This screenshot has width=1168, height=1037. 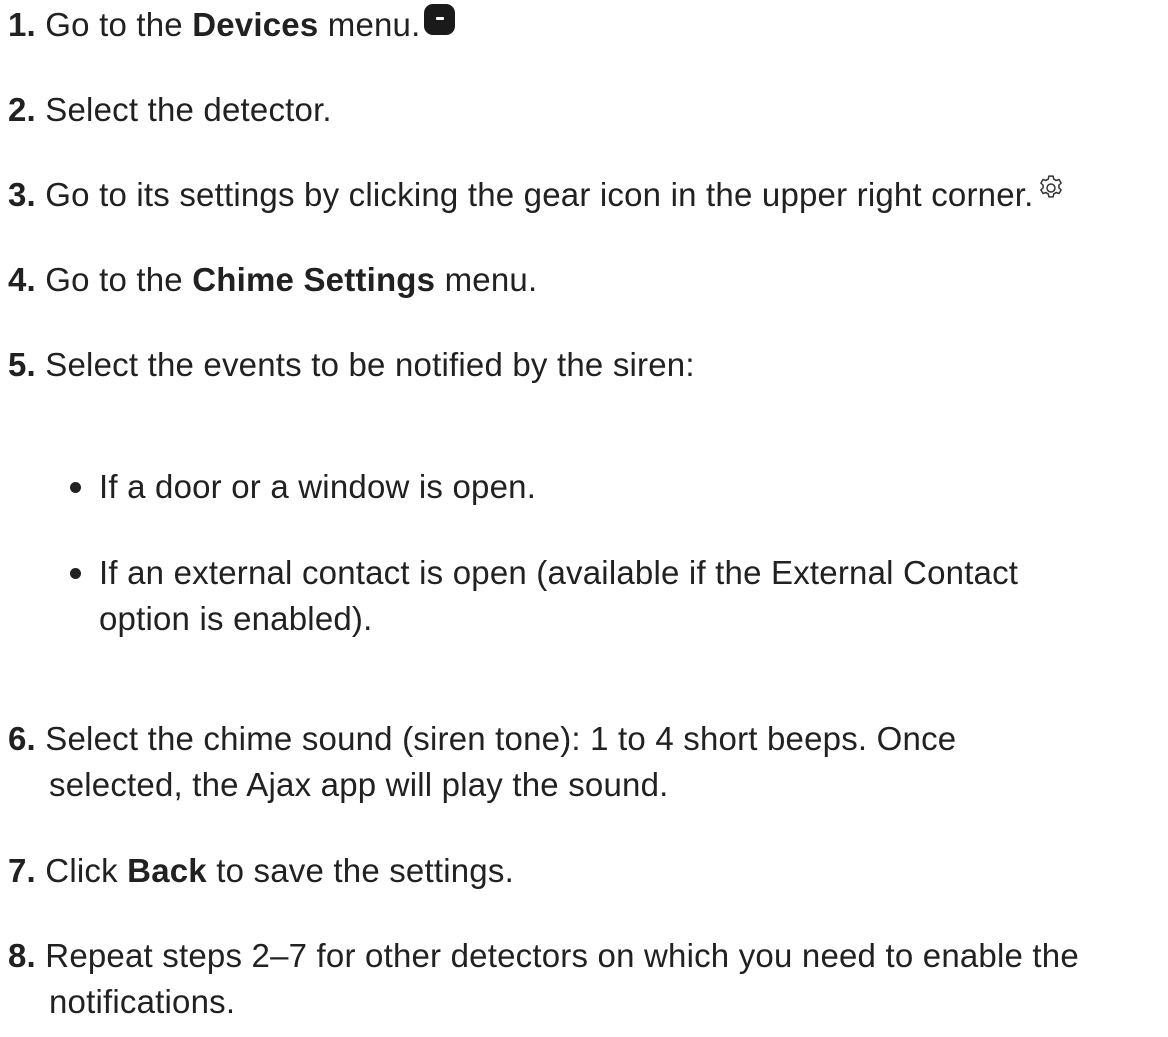 I want to click on step-number: 5., so click(x=22, y=364).